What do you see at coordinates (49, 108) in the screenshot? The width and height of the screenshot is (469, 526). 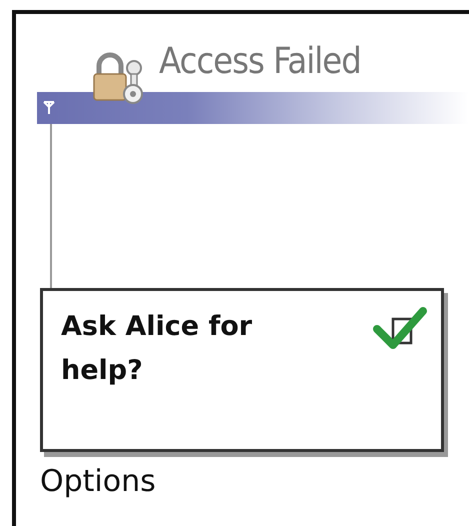 I see `signal-antenna-icon` at bounding box center [49, 108].